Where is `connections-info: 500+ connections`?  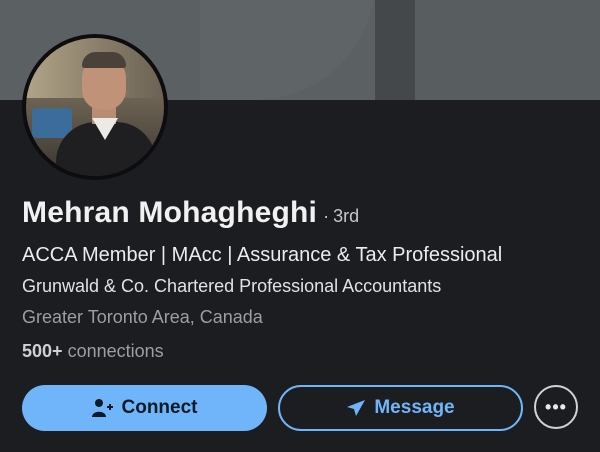 connections-info: 500+ connections is located at coordinates (93, 351).